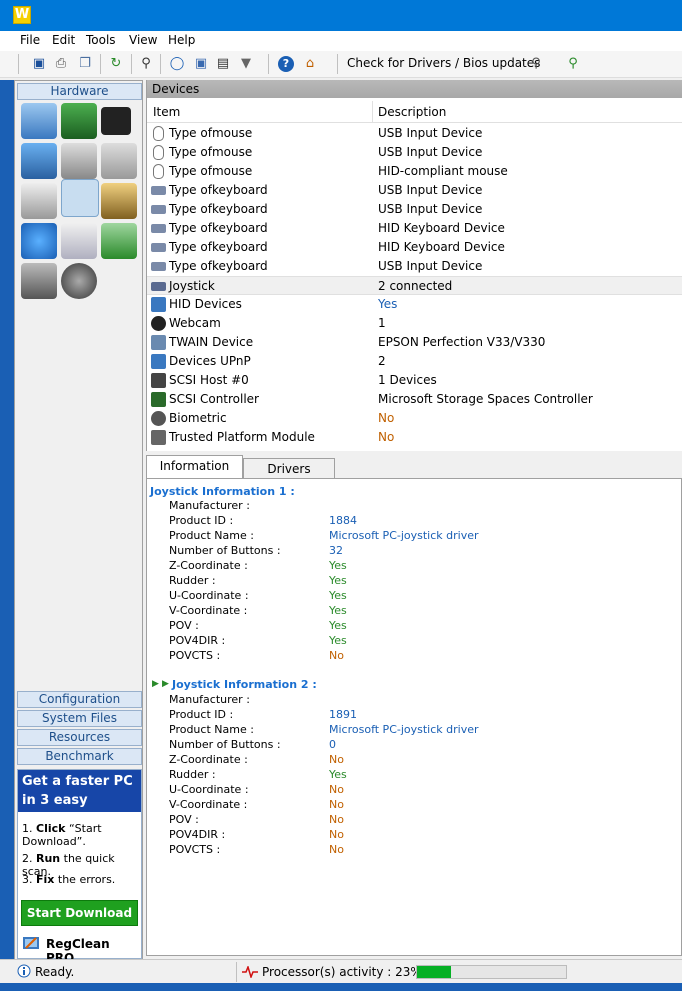 The width and height of the screenshot is (682, 991). What do you see at coordinates (146, 64) in the screenshot?
I see `search-icon: ⚲` at bounding box center [146, 64].